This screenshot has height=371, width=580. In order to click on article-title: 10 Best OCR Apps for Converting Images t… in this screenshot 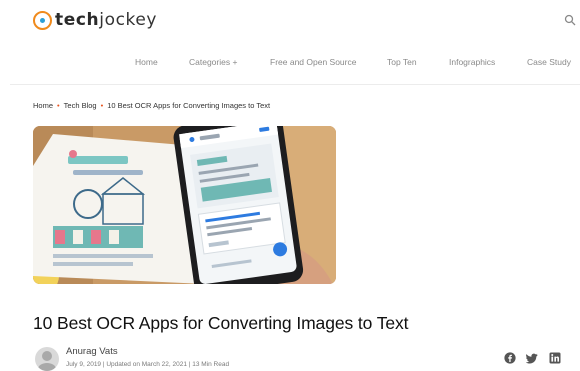, I will do `click(221, 323)`.